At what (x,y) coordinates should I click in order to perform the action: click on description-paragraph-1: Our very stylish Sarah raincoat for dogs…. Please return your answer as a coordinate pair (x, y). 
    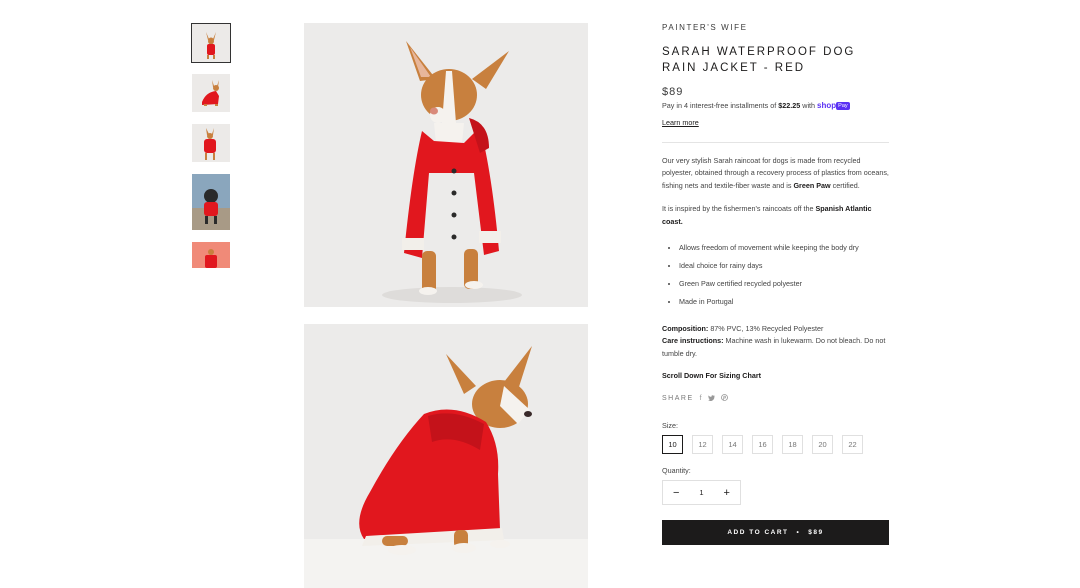
    Looking at the image, I should click on (775, 173).